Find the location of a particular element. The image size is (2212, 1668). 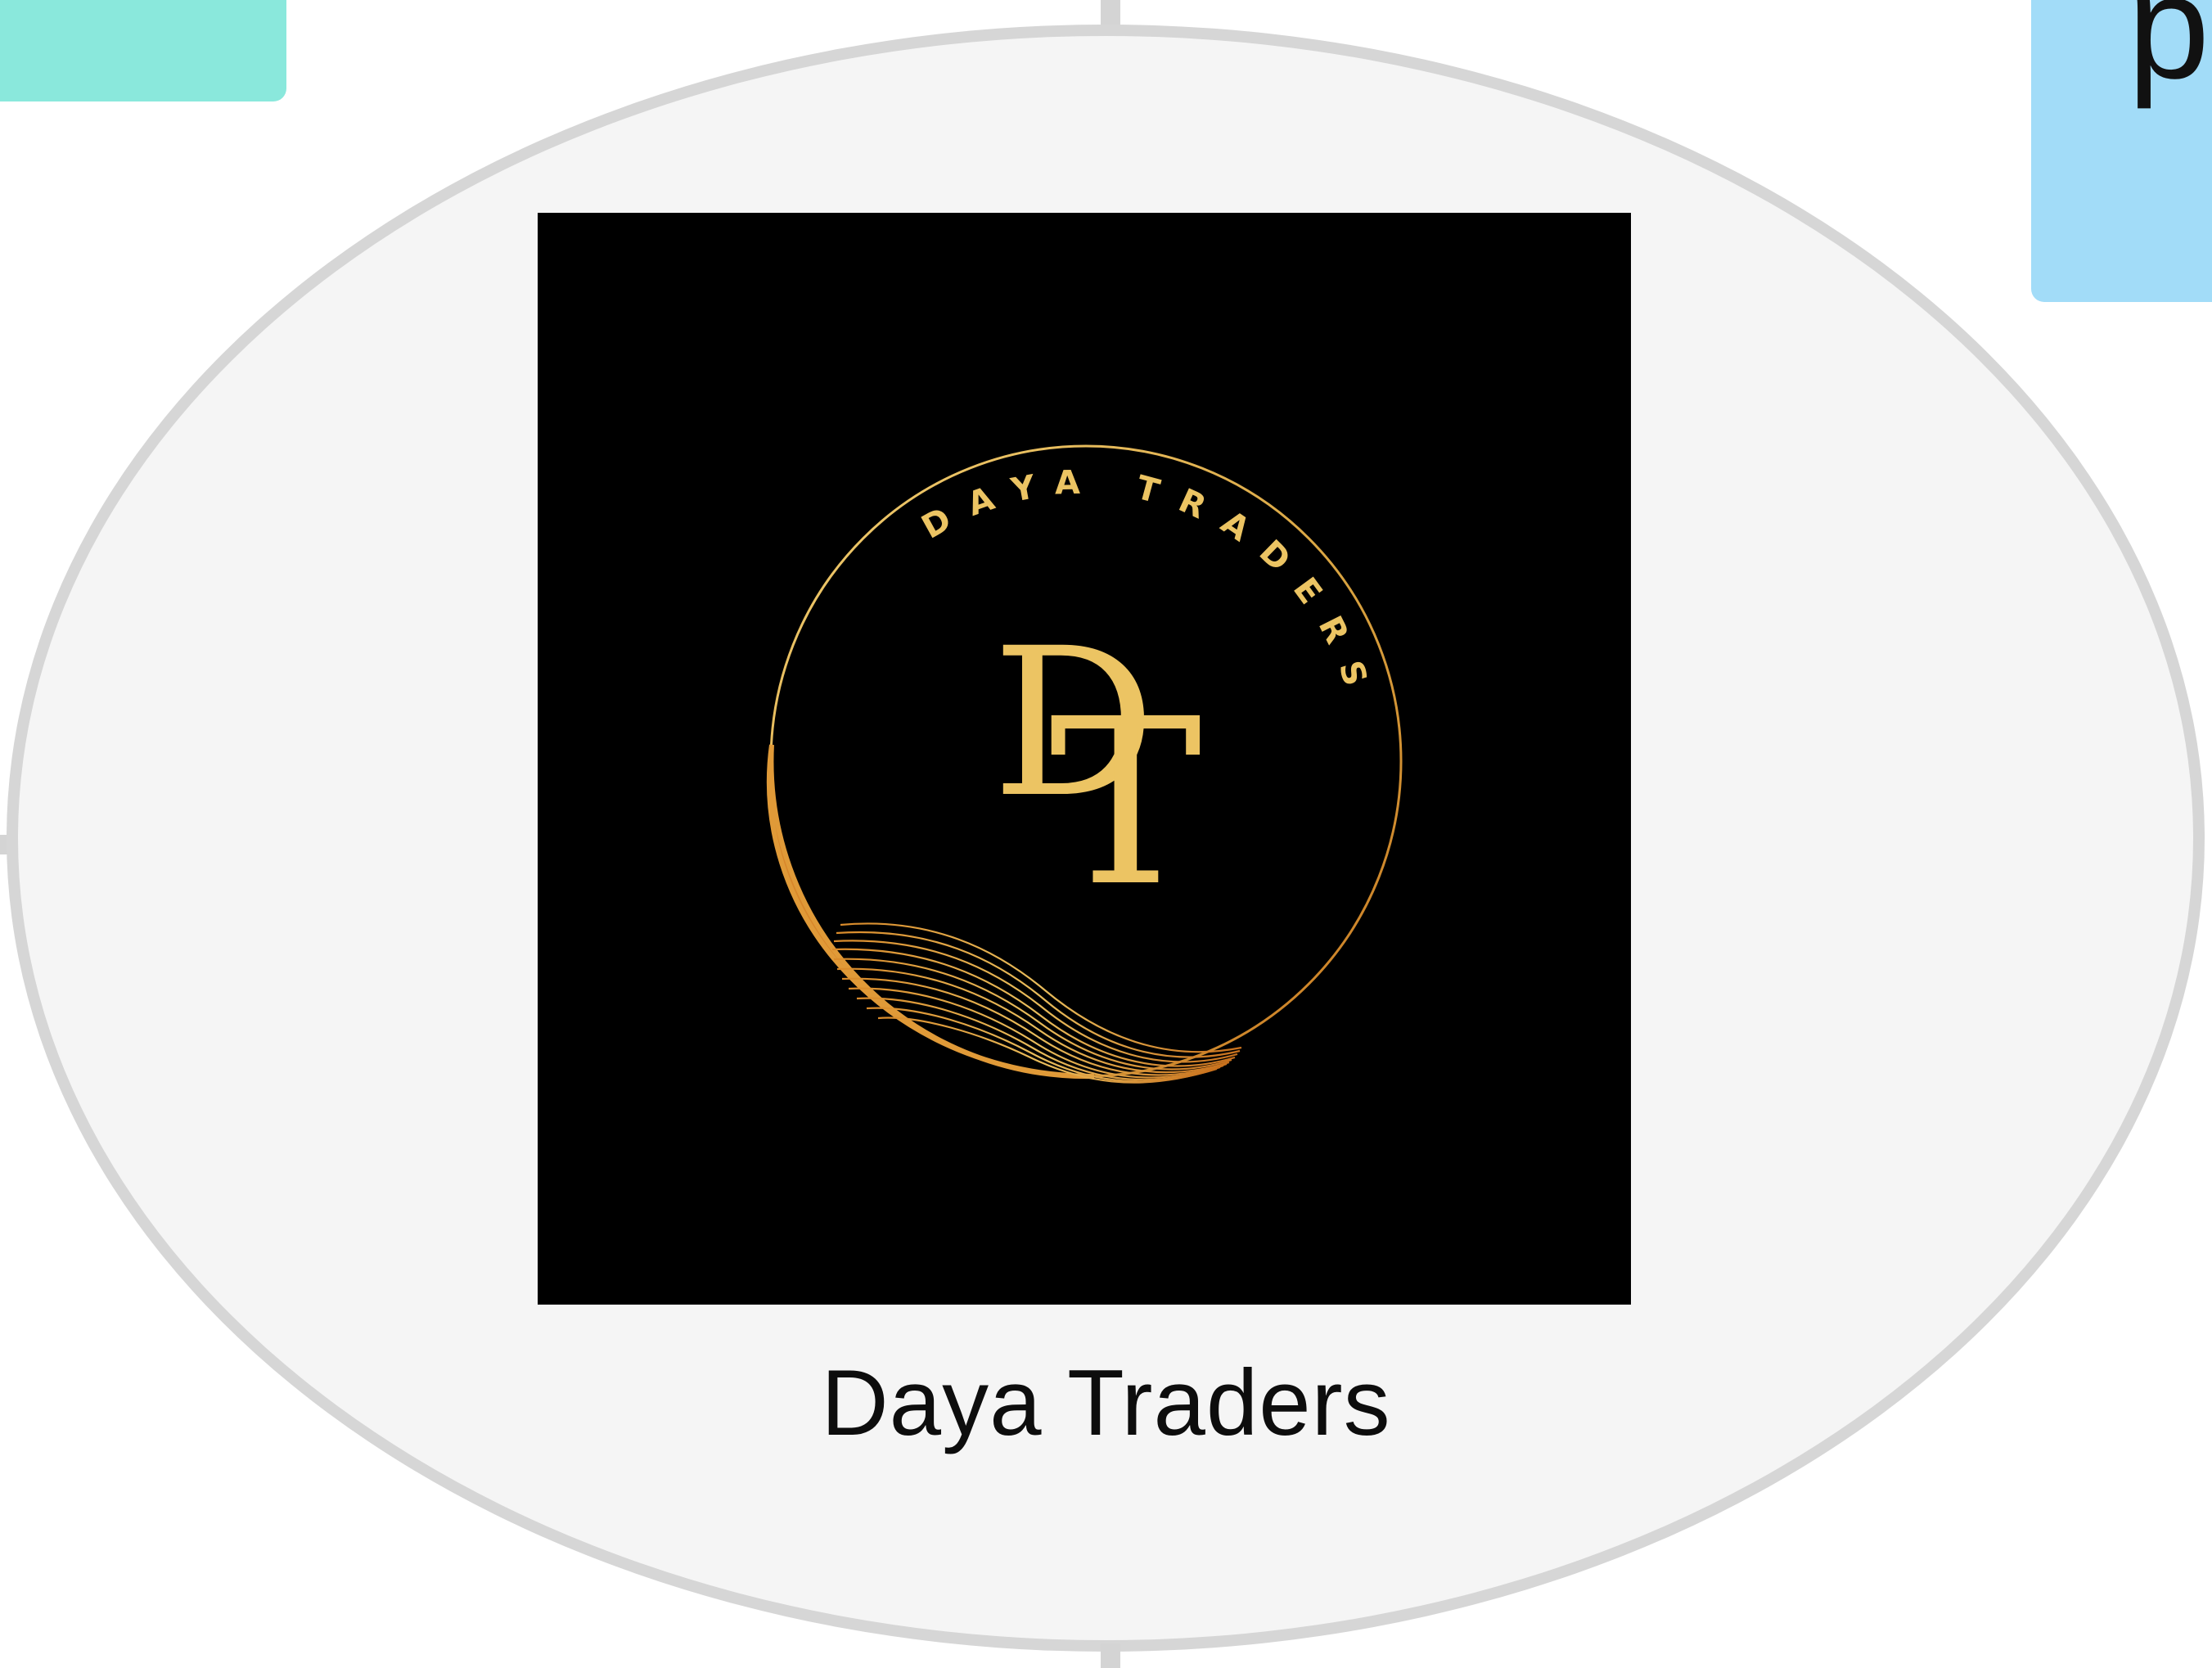

logo-graphic: DAYA TRADERS D T is located at coordinates (1084, 764).